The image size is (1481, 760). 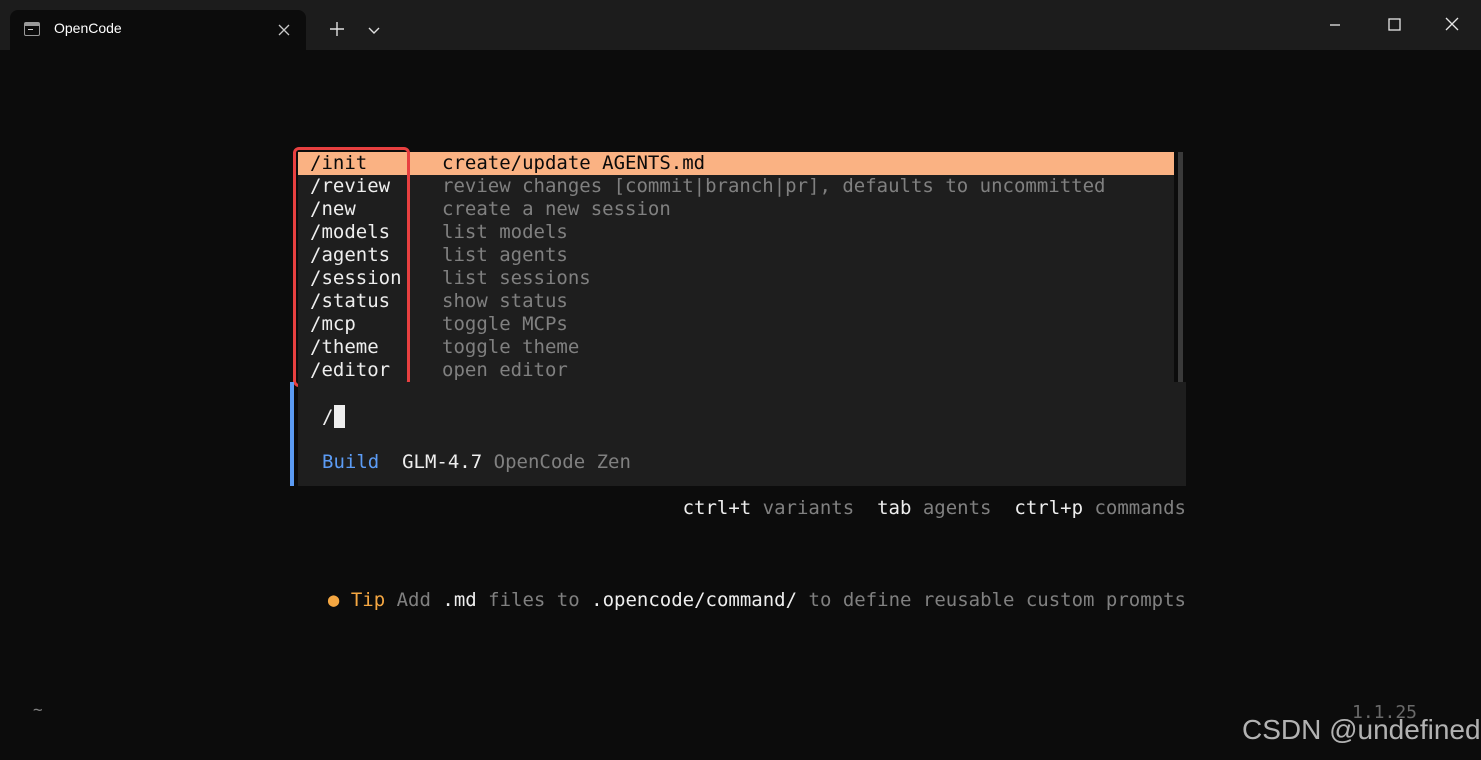 What do you see at coordinates (736, 209) in the screenshot?
I see `command-menu-item: /new create a new session` at bounding box center [736, 209].